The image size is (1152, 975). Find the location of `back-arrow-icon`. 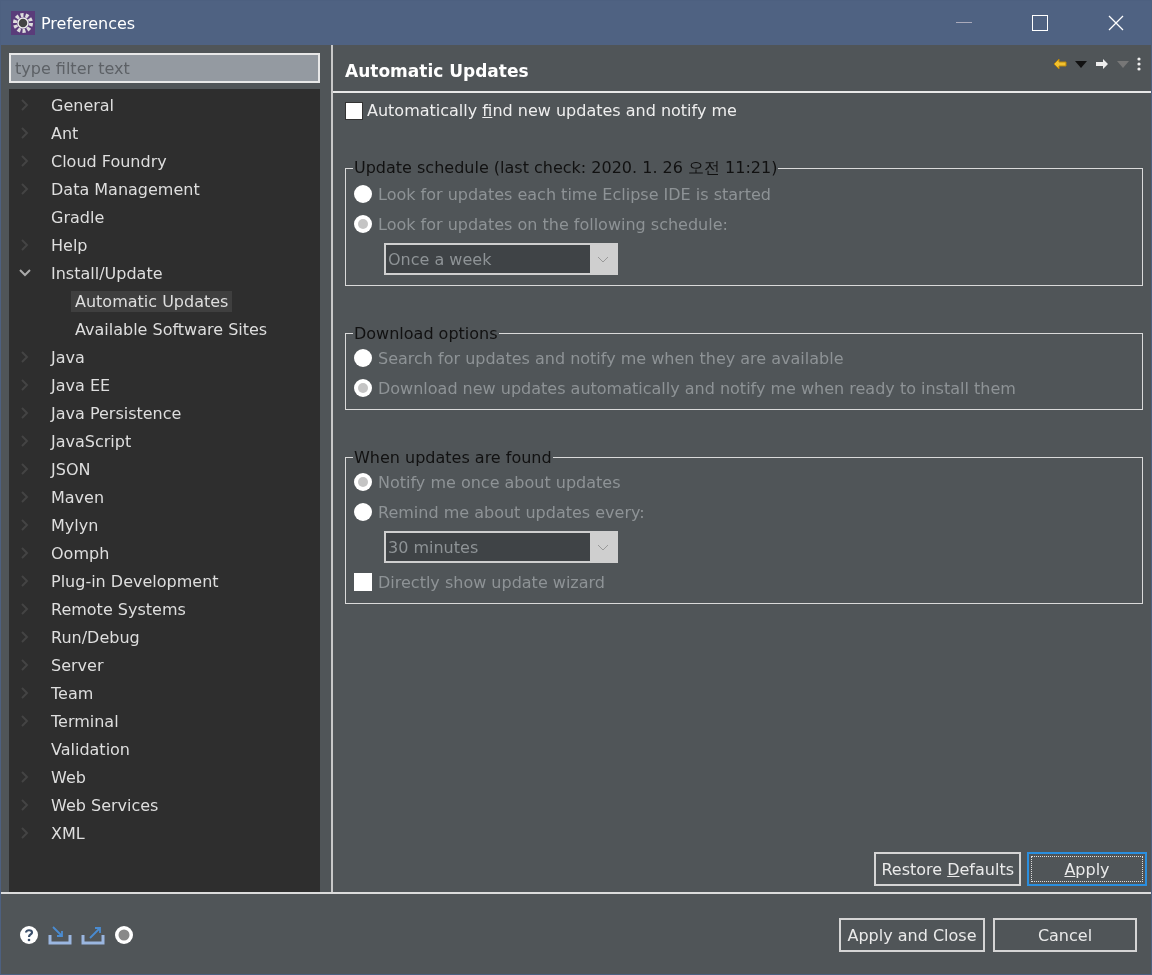

back-arrow-icon is located at coordinates (1060, 64).